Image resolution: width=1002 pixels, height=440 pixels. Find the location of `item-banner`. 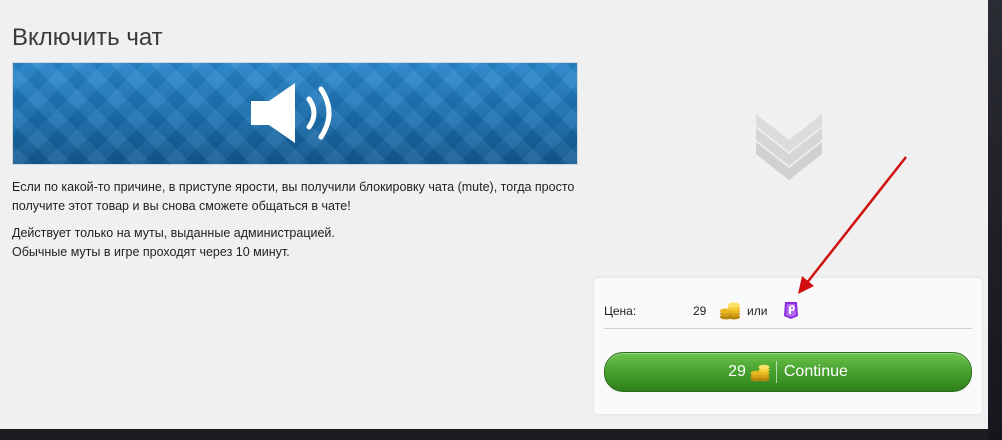

item-banner is located at coordinates (295, 113).